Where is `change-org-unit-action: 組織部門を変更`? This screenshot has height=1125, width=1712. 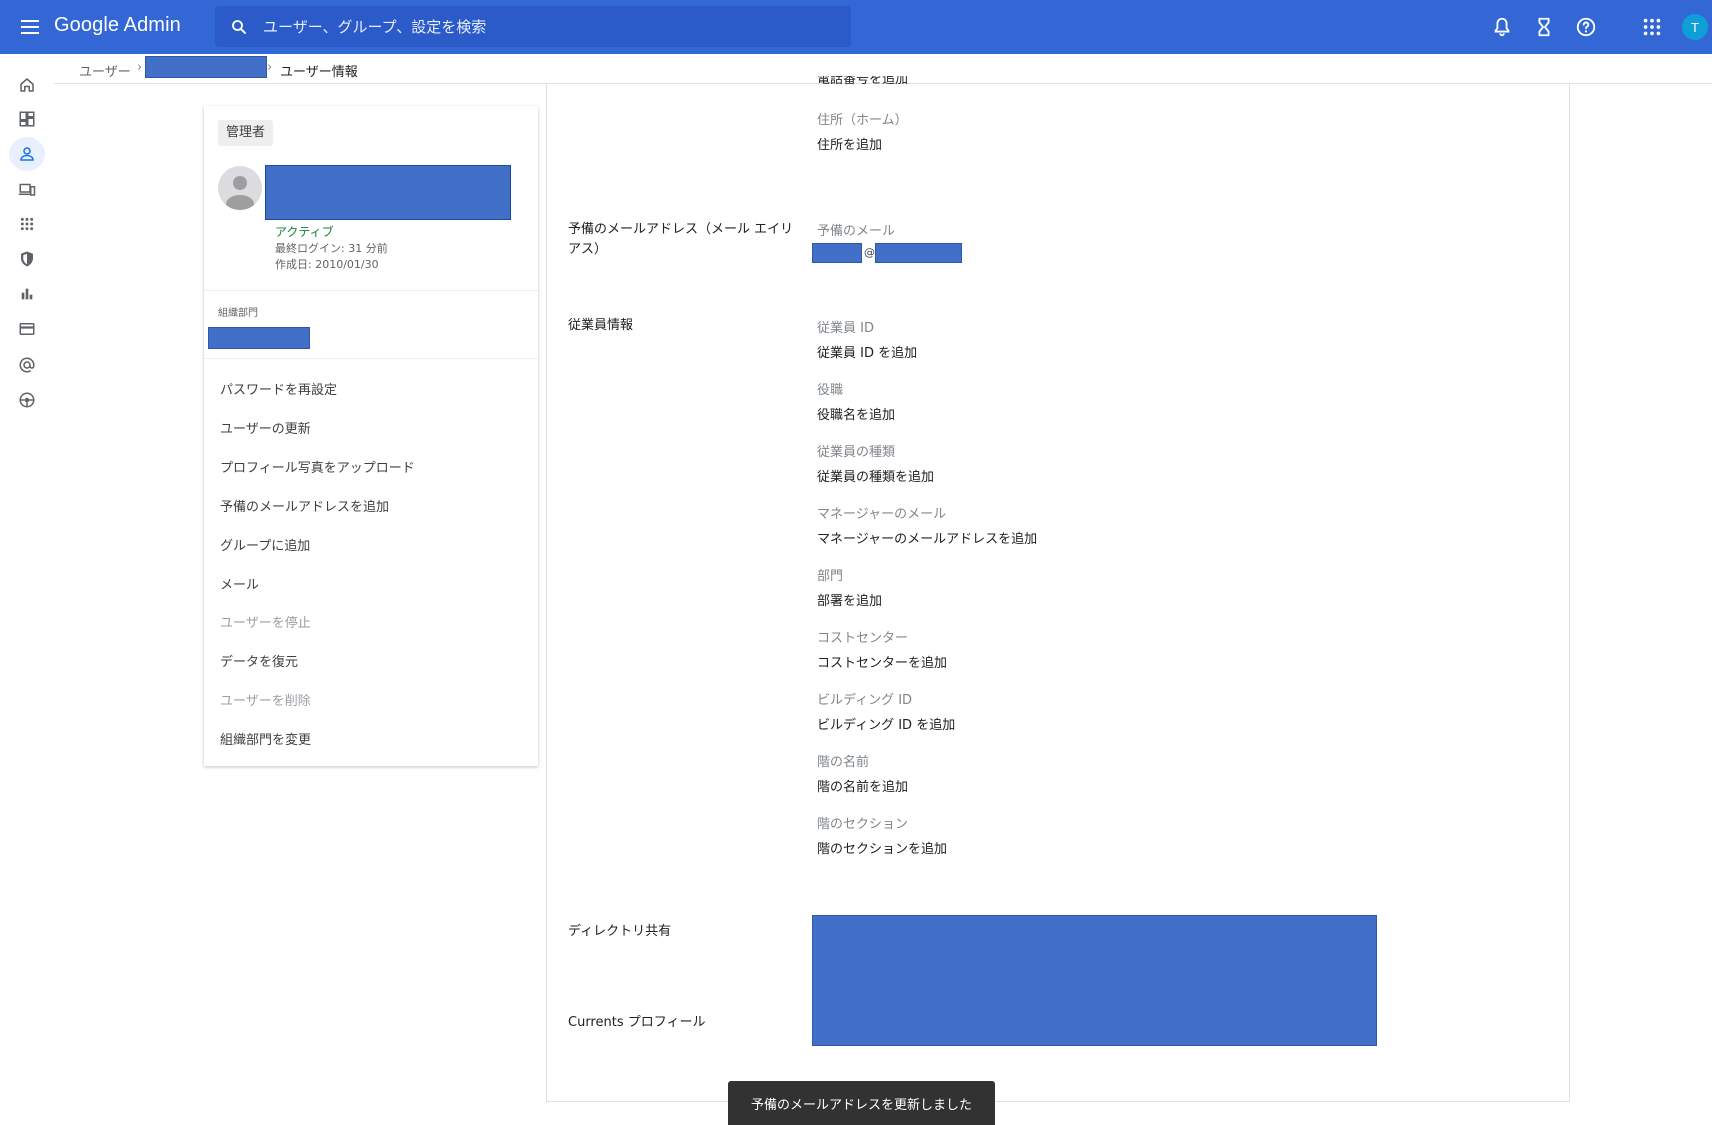
change-org-unit-action: 組織部門を変更 is located at coordinates (265, 738).